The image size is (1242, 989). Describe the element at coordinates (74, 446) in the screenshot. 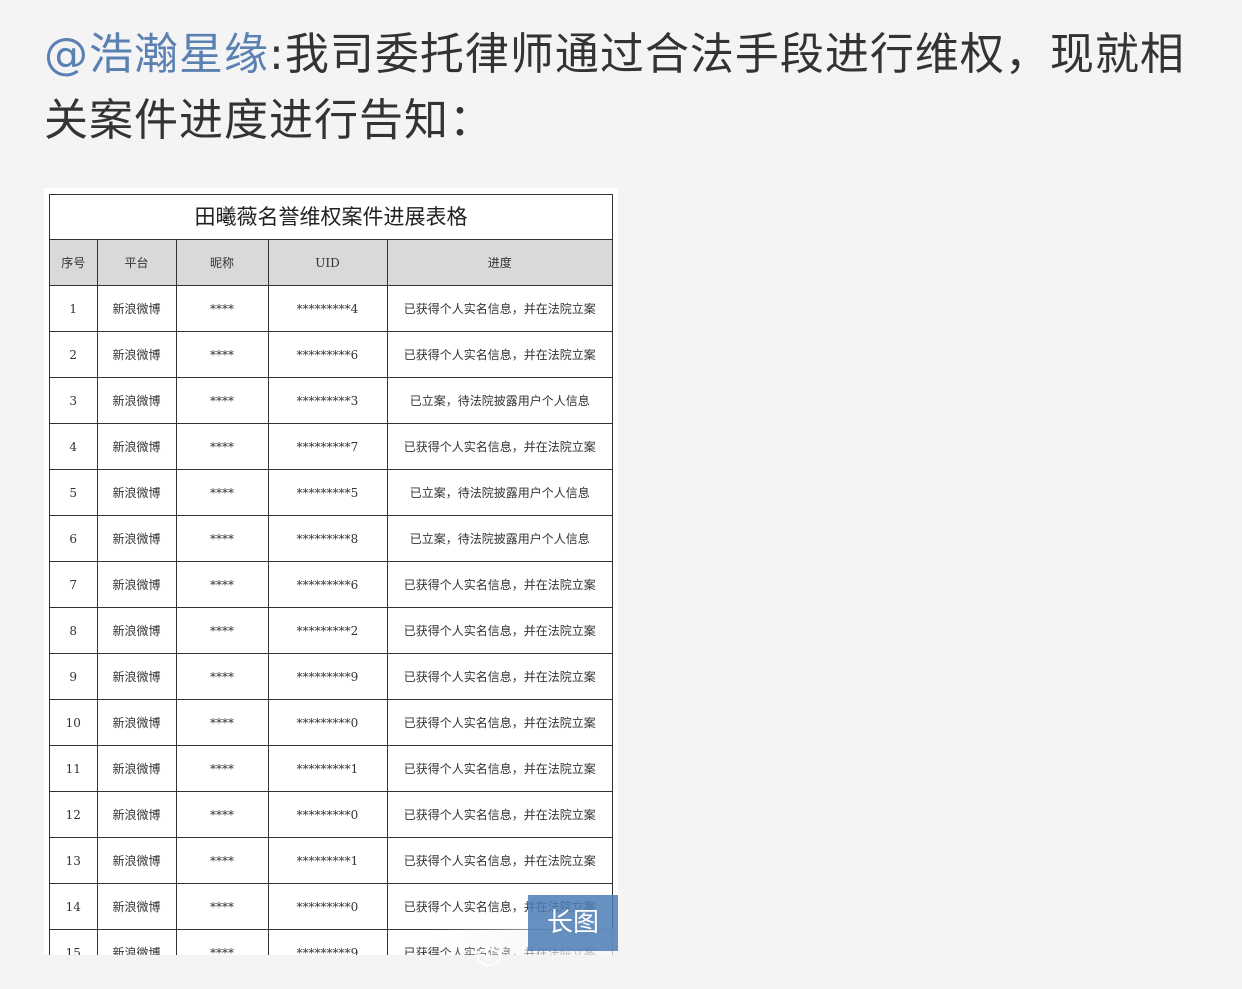

I see `table-cell: 4` at that location.